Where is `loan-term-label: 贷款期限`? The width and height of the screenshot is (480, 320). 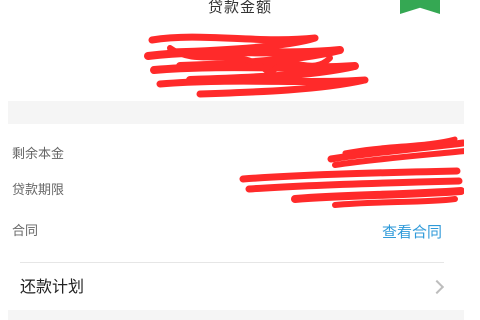
loan-term-label: 贷款期限 is located at coordinates (38, 190).